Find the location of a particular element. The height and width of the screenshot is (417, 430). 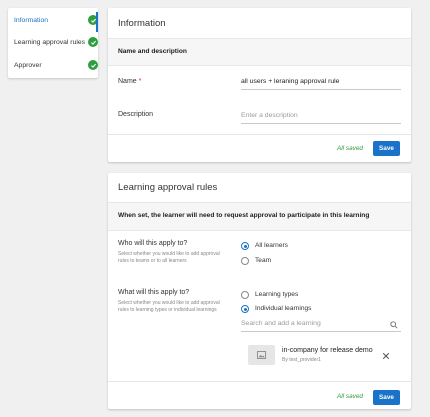

learning-thumbnail is located at coordinates (261, 355).